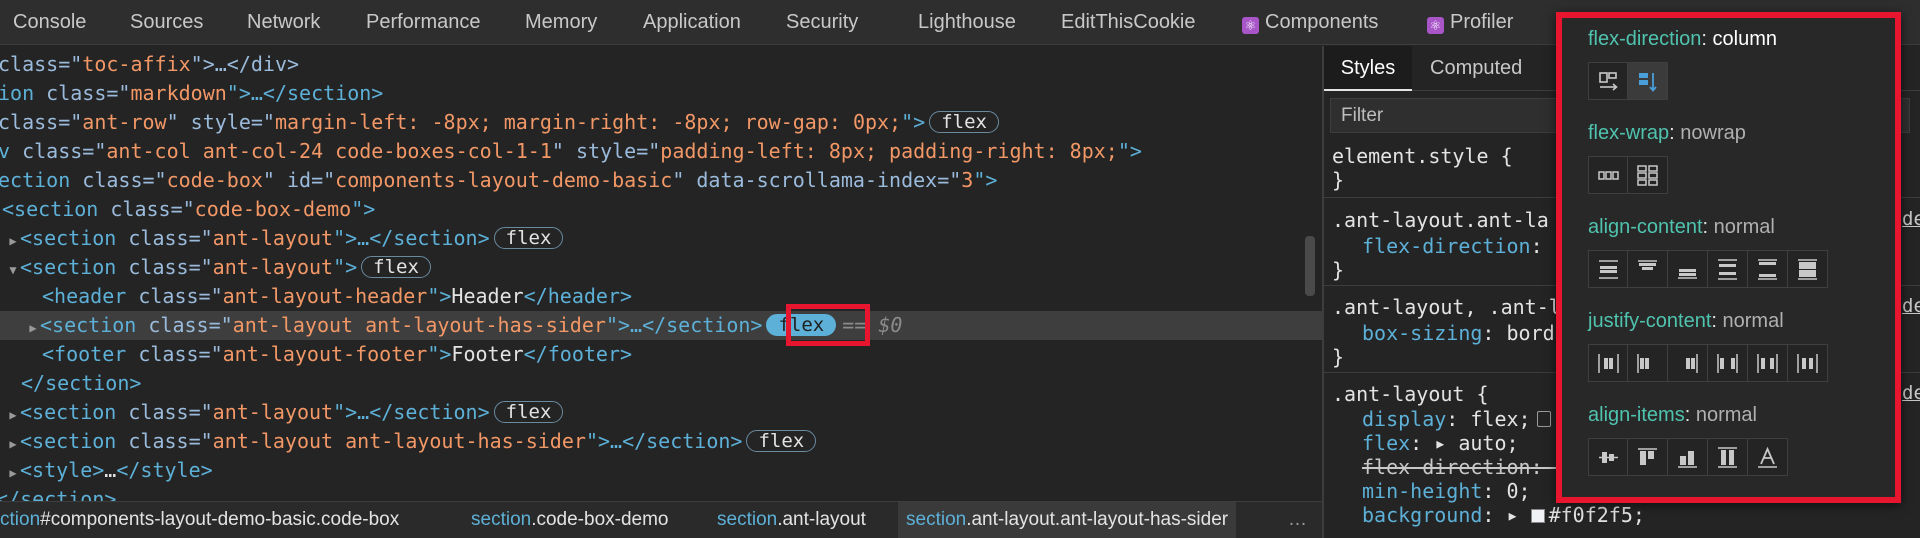  What do you see at coordinates (652, 209) in the screenshot?
I see `dom-node: <section class="code-box-demo">` at bounding box center [652, 209].